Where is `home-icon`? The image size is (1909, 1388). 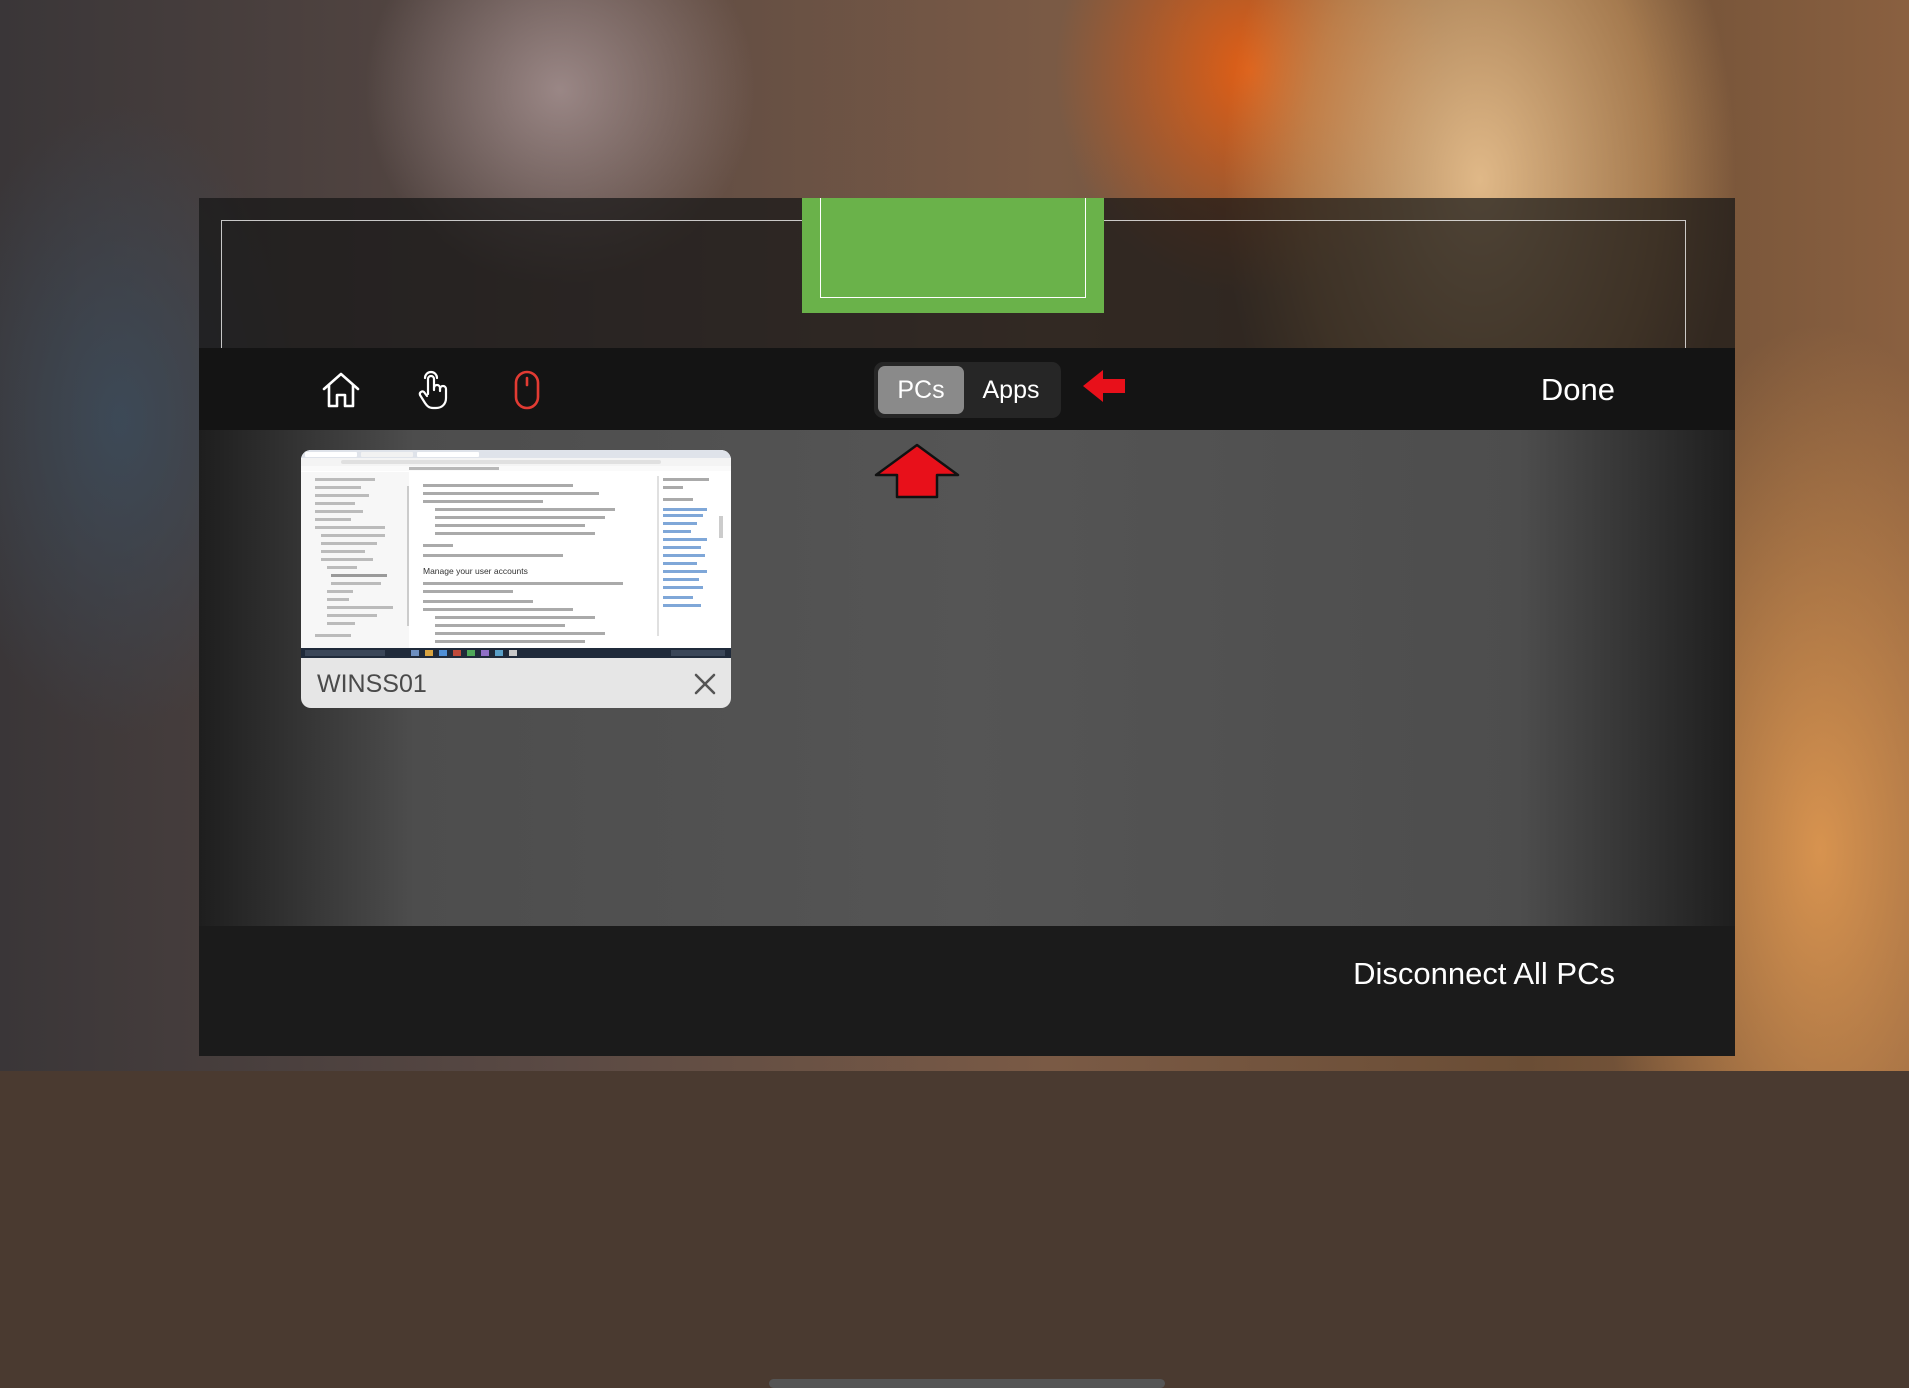
home-icon is located at coordinates (341, 390).